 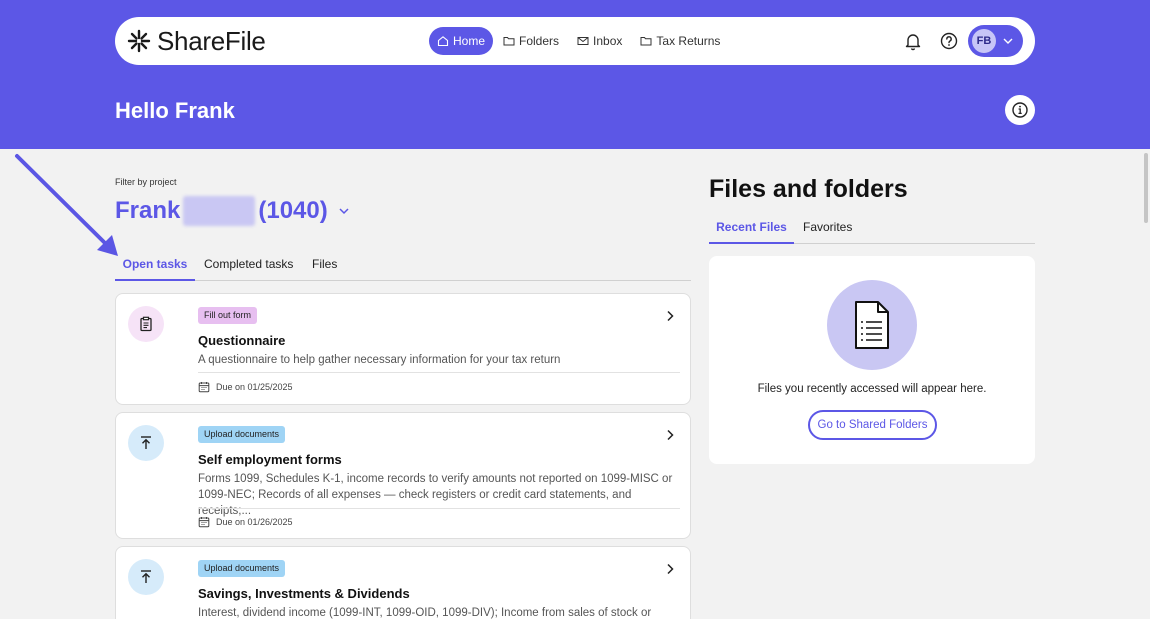 I want to click on tab-favorites: Favorites, so click(x=827, y=228).